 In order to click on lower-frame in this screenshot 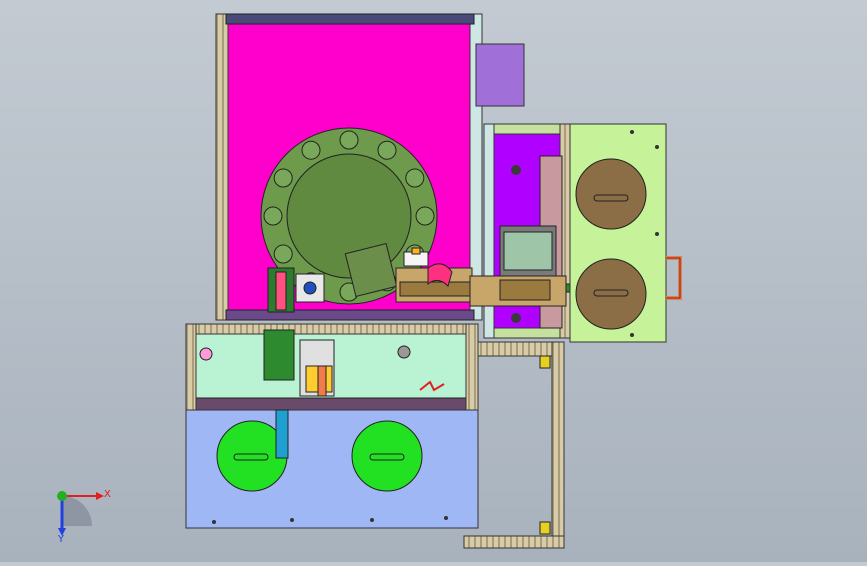, I will do `click(332, 367)`.